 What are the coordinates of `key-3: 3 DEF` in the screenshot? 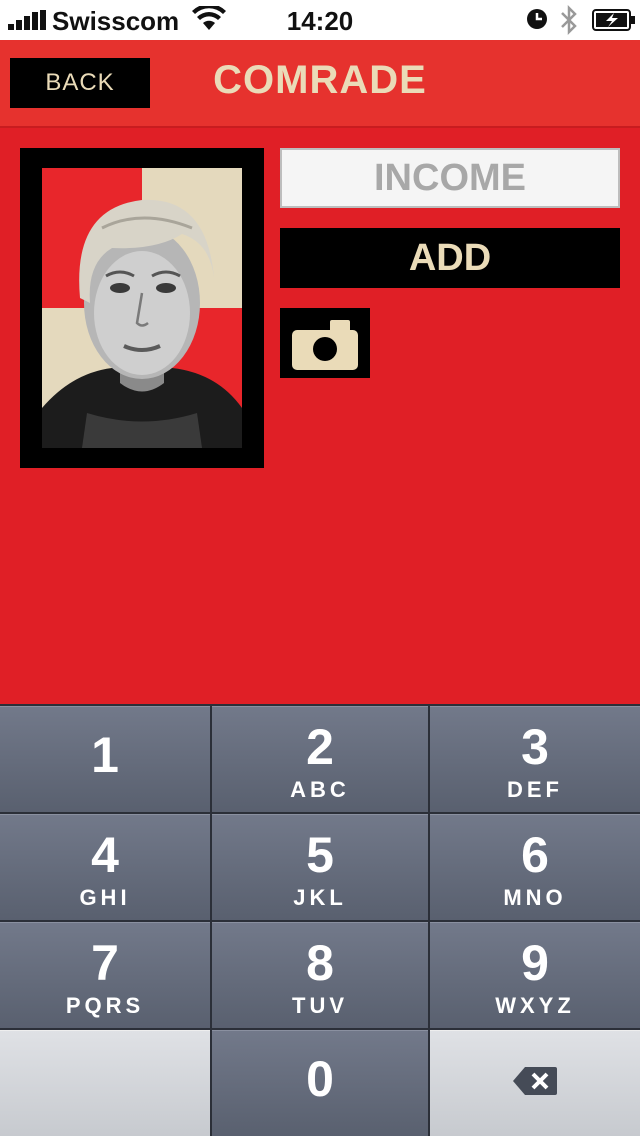 It's located at (535, 759).